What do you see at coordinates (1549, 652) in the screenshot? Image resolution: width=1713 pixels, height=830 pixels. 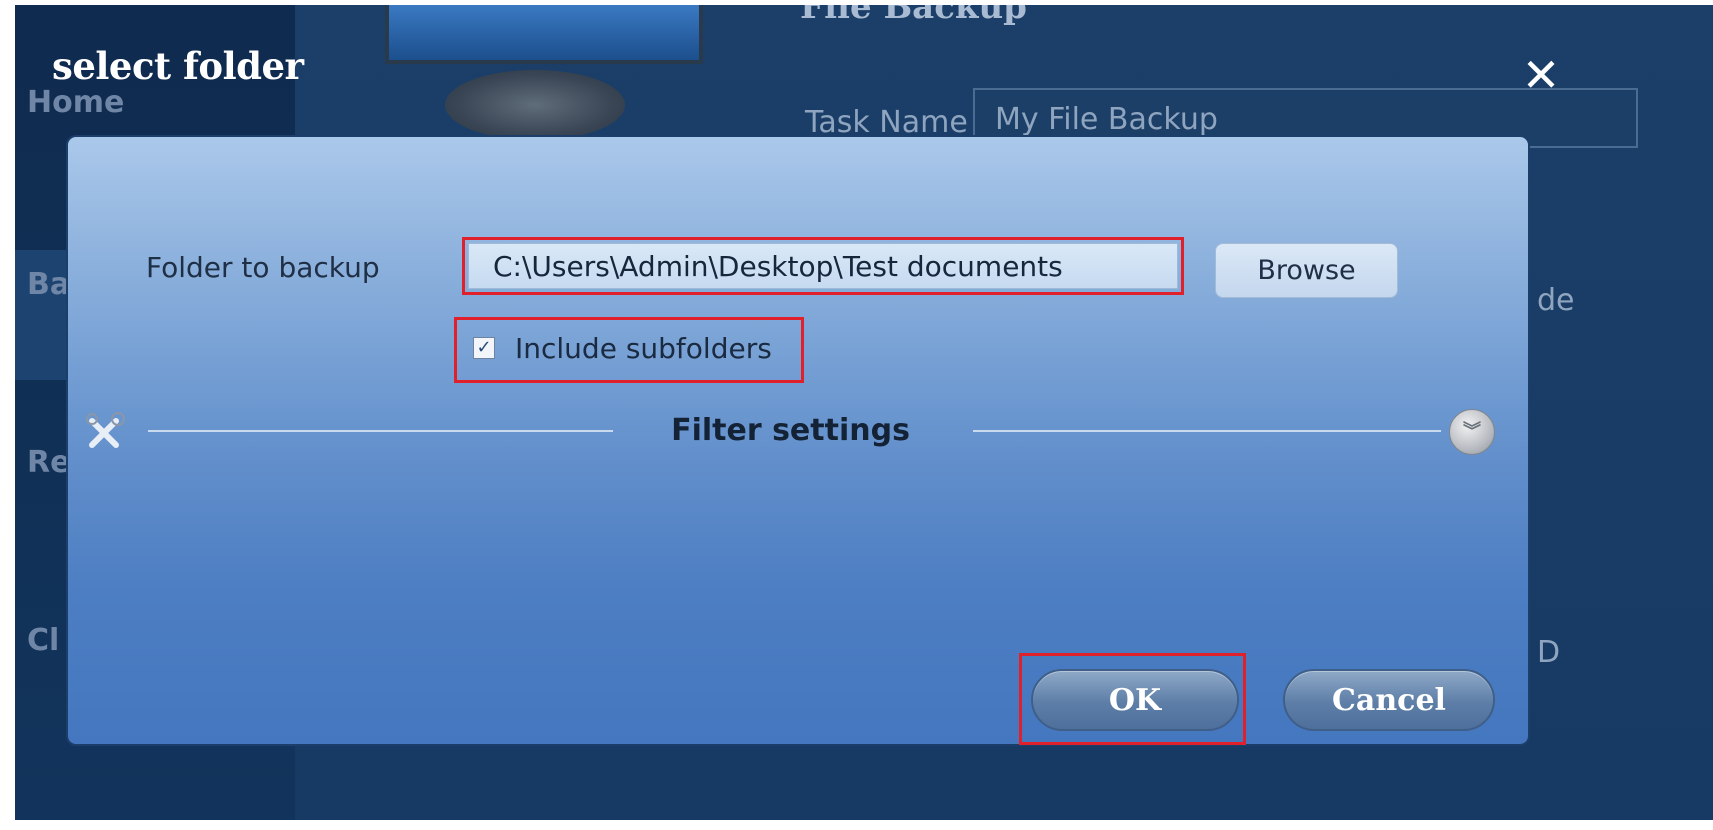 I see `background-fragment-text: D` at bounding box center [1549, 652].